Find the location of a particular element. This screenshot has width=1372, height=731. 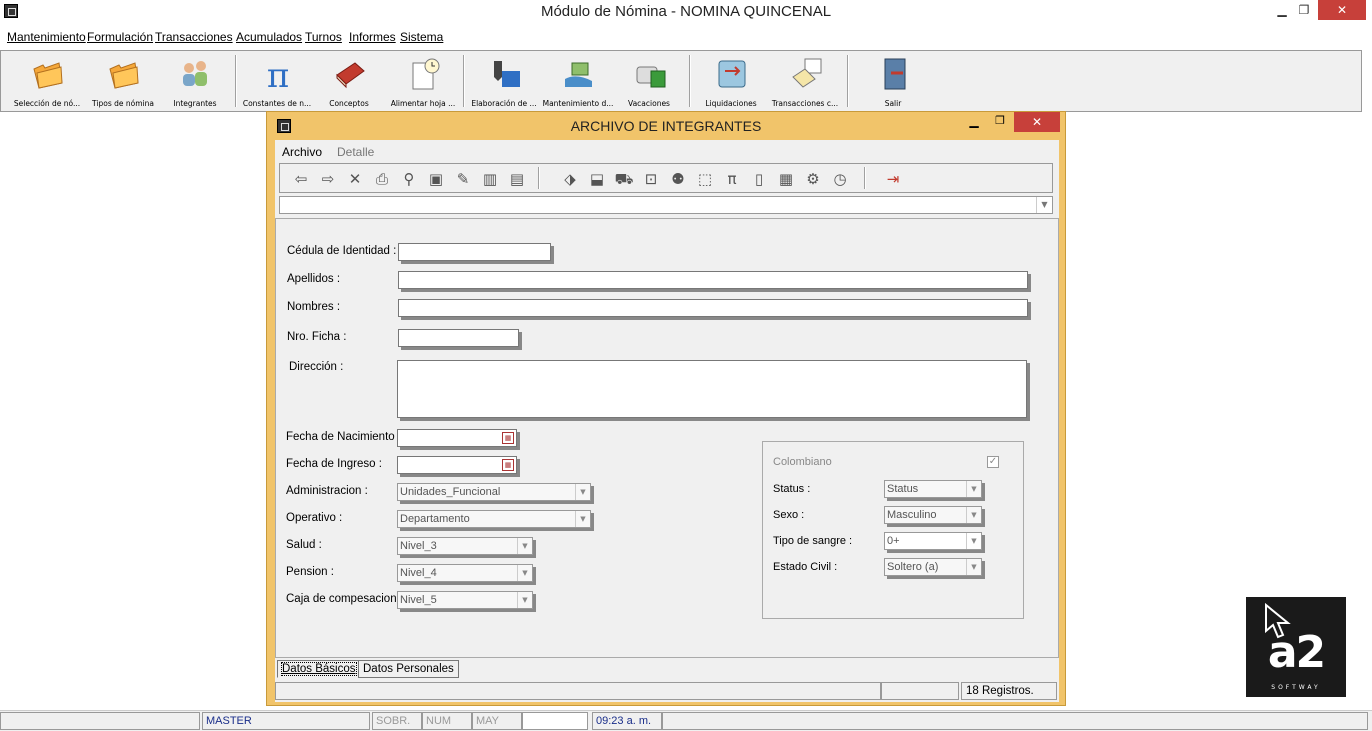

delete-icon: ▥ is located at coordinates (490, 179).